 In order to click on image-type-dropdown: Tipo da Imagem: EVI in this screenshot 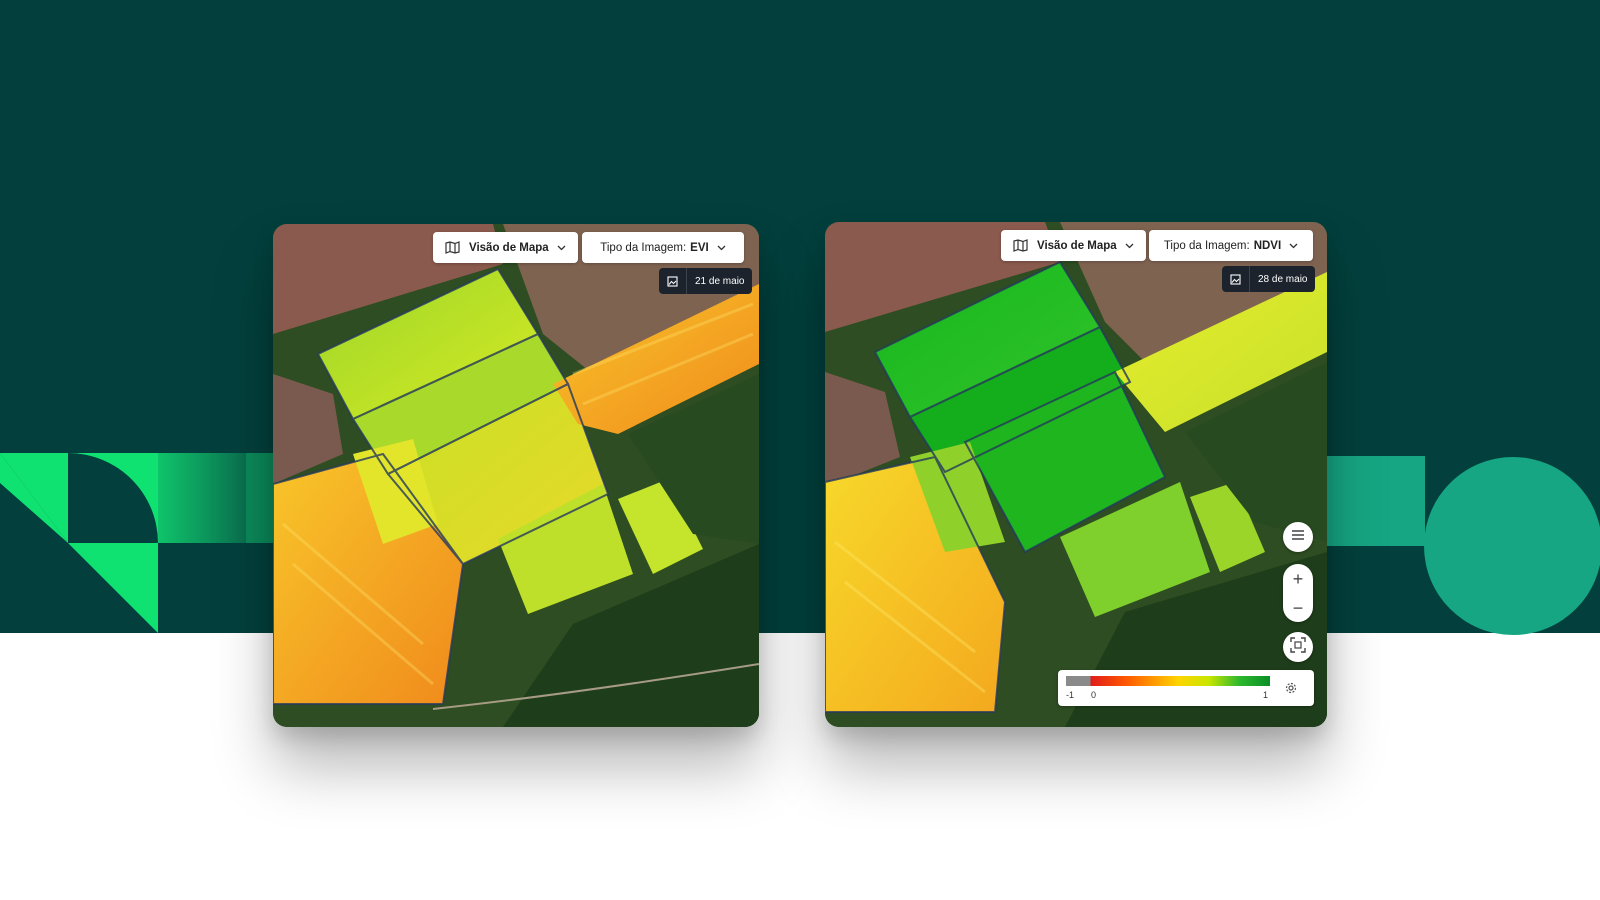, I will do `click(663, 247)`.